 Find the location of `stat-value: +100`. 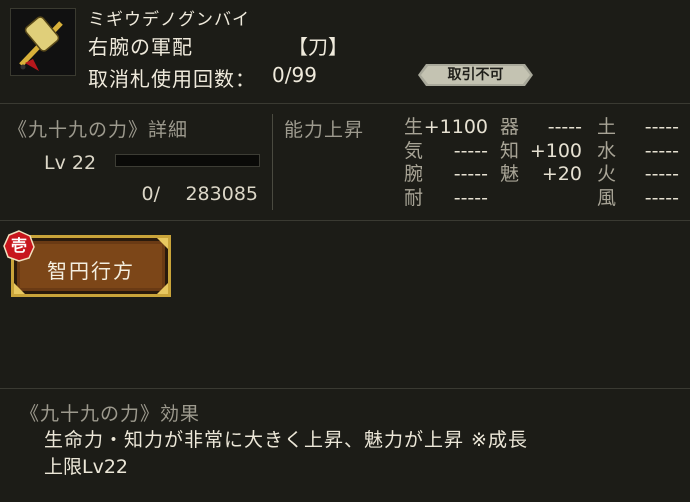

stat-value: +100 is located at coordinates (555, 151).